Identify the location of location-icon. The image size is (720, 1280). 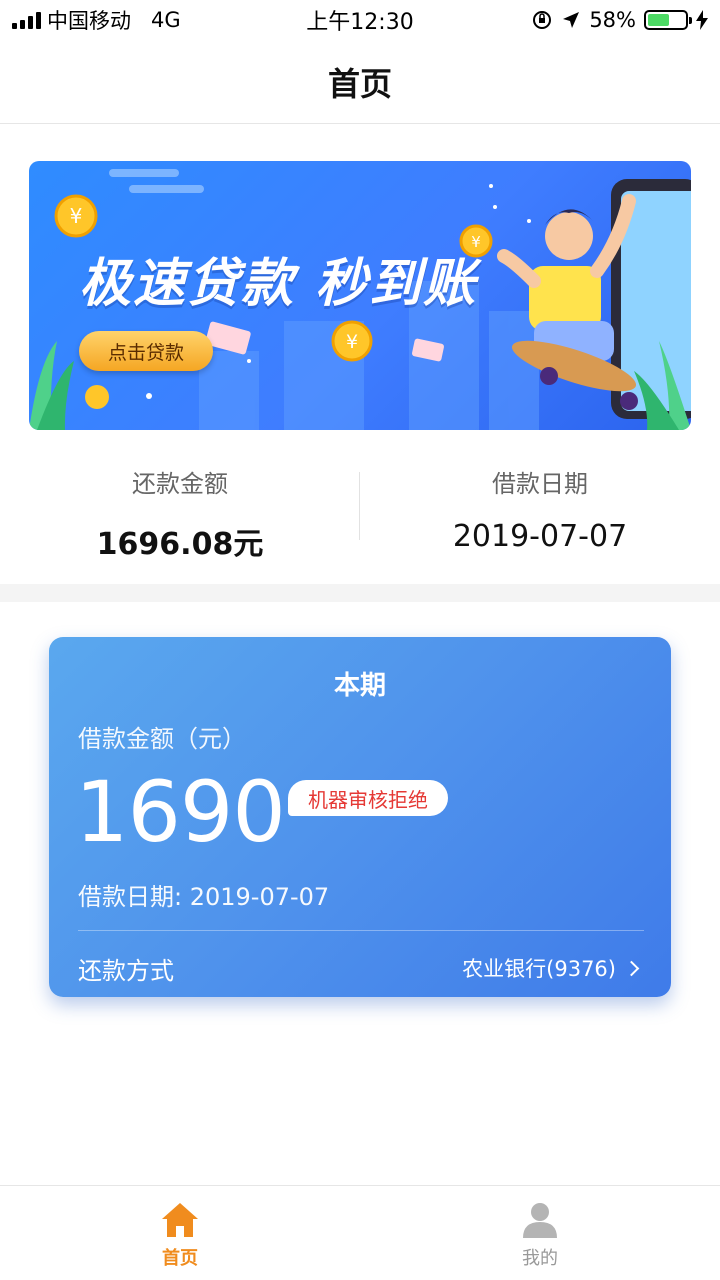
(571, 20).